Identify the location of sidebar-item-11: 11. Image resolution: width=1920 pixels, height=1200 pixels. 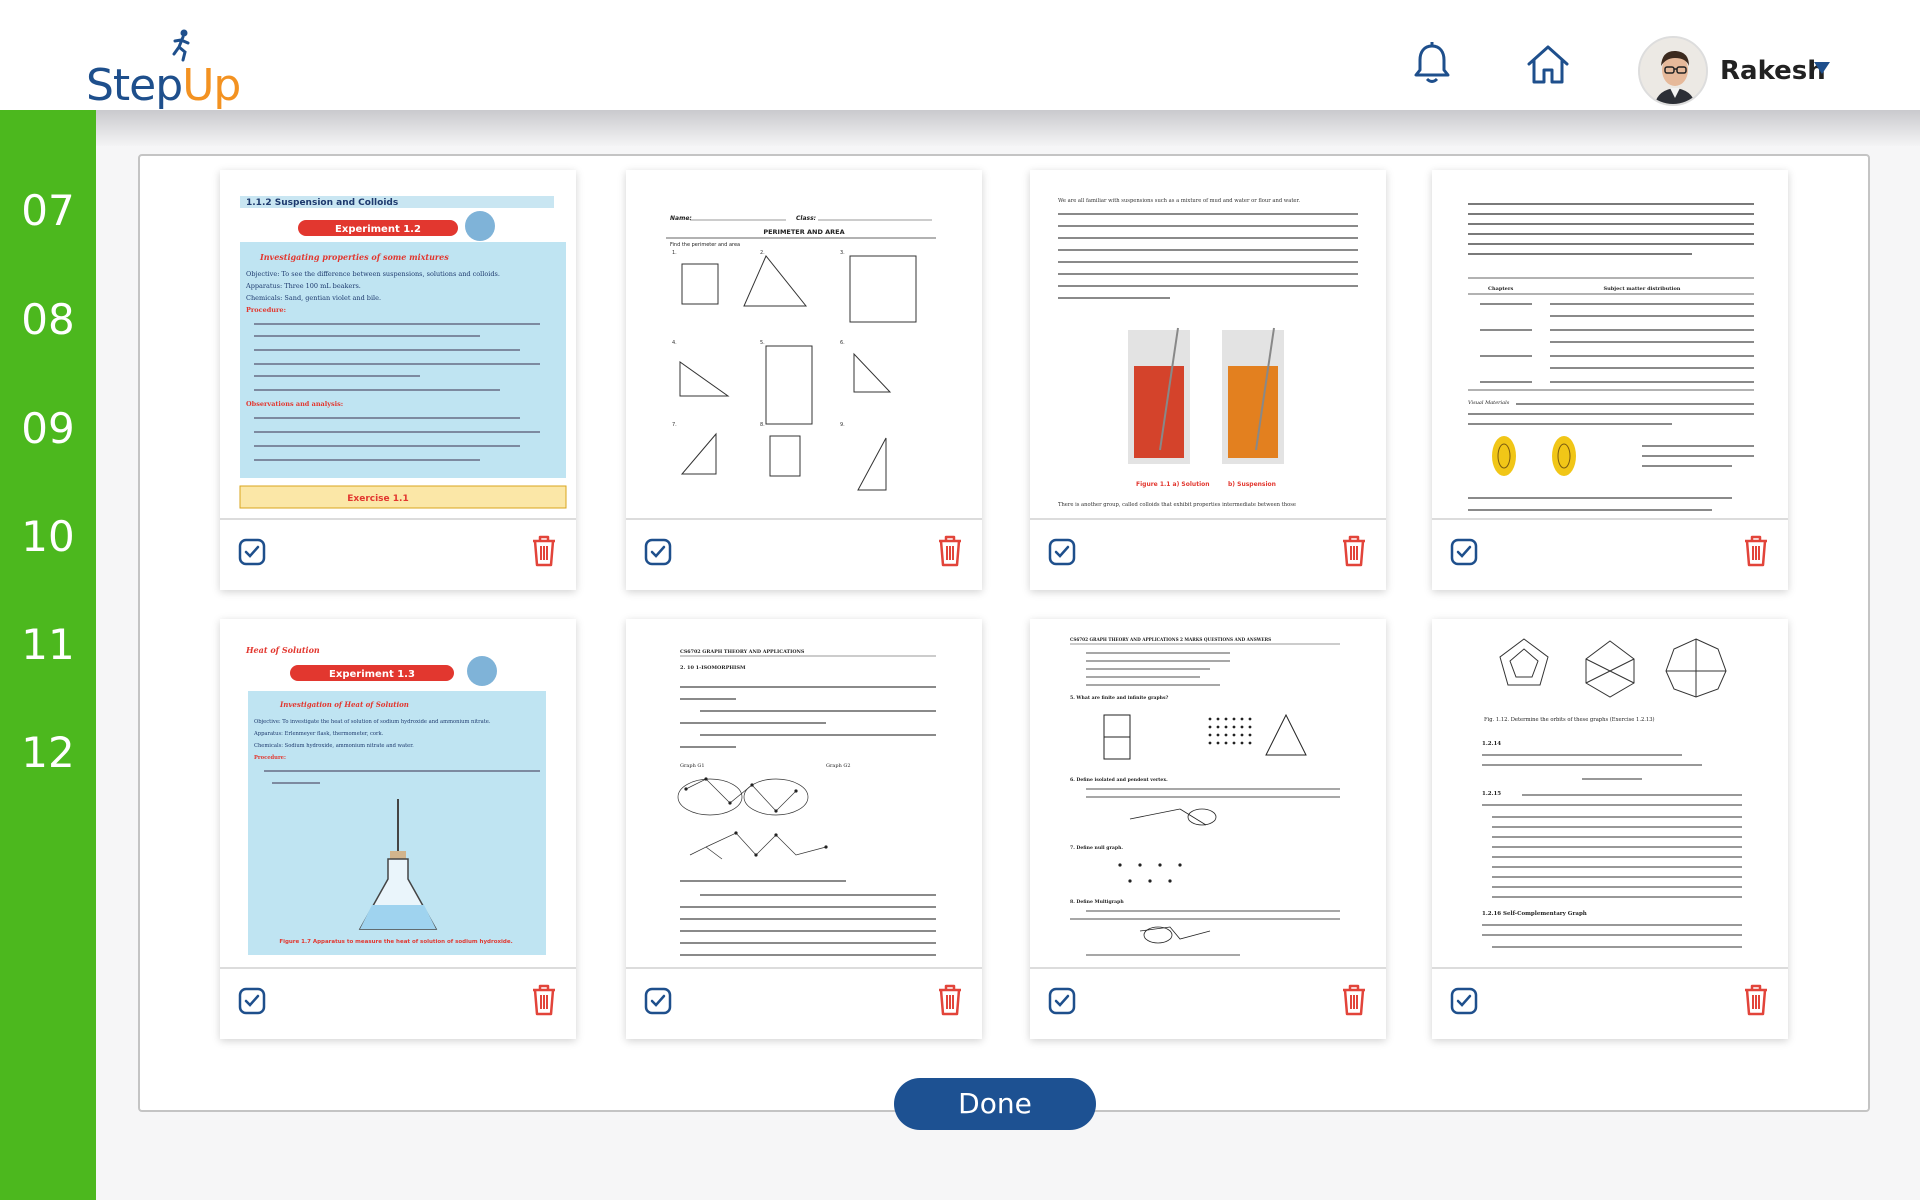
(48, 644).